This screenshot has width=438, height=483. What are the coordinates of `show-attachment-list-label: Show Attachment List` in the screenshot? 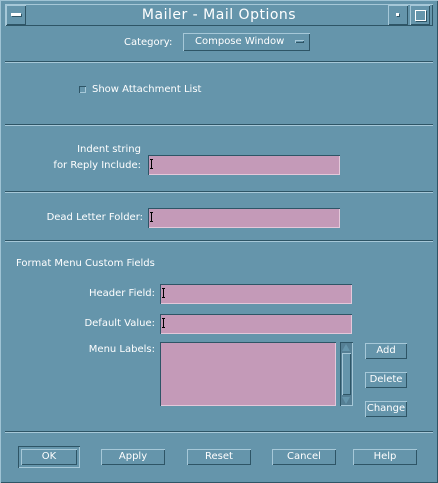 It's located at (147, 89).